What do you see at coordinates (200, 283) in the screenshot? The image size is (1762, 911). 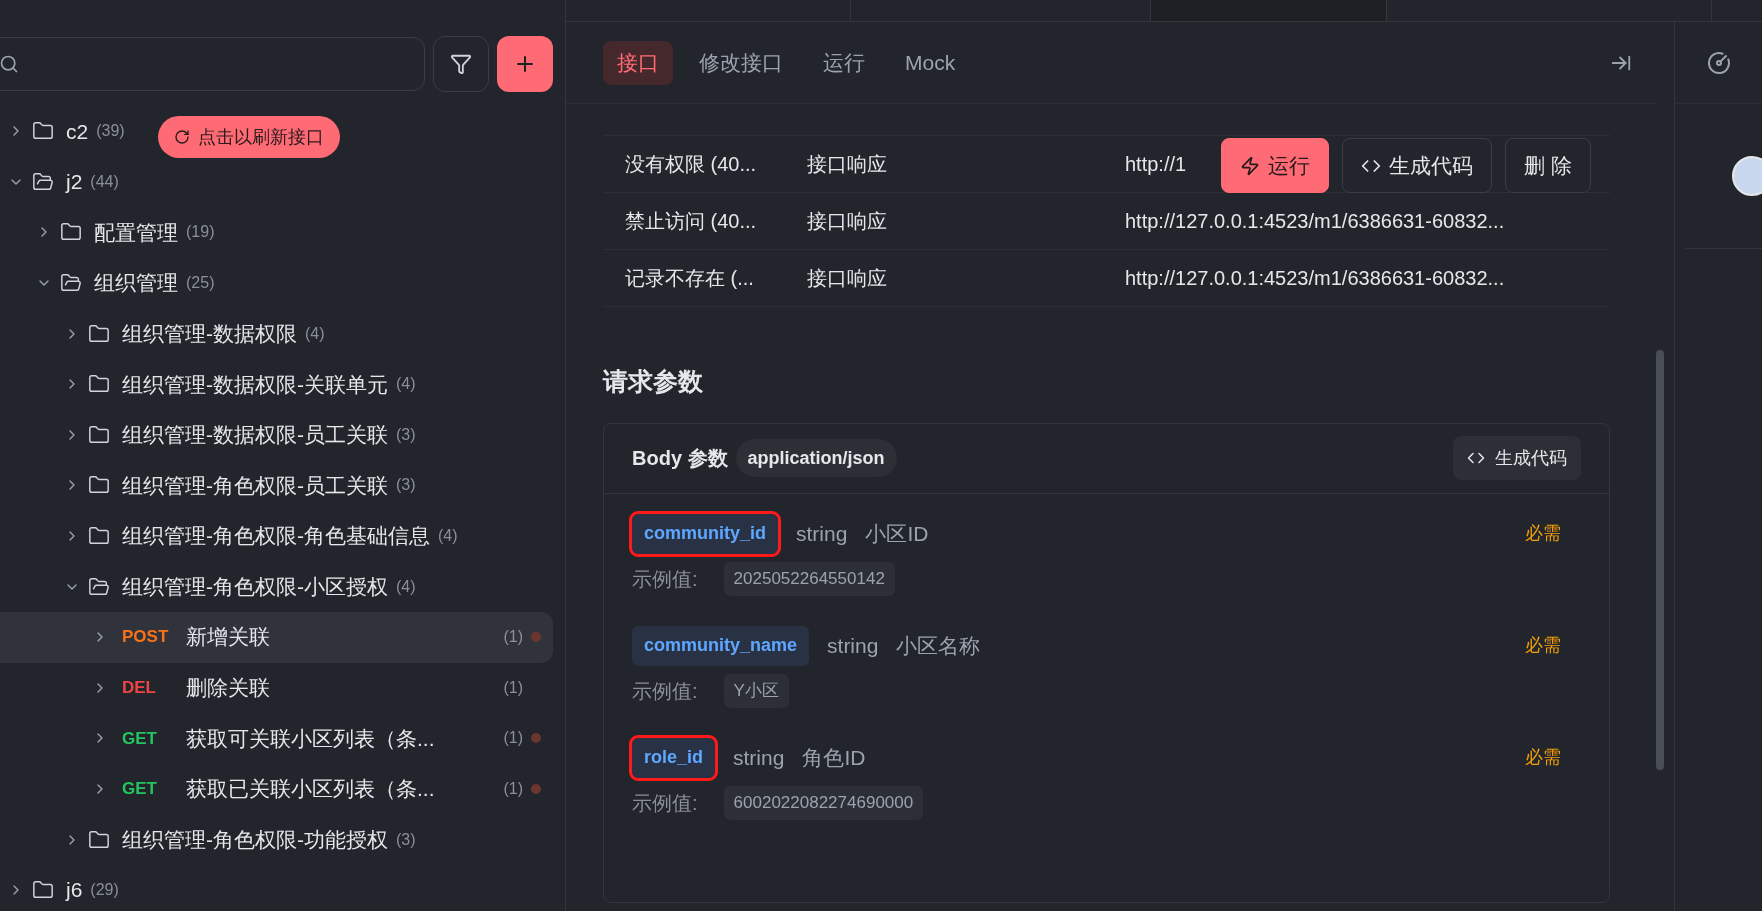 I see `item-count: (25)` at bounding box center [200, 283].